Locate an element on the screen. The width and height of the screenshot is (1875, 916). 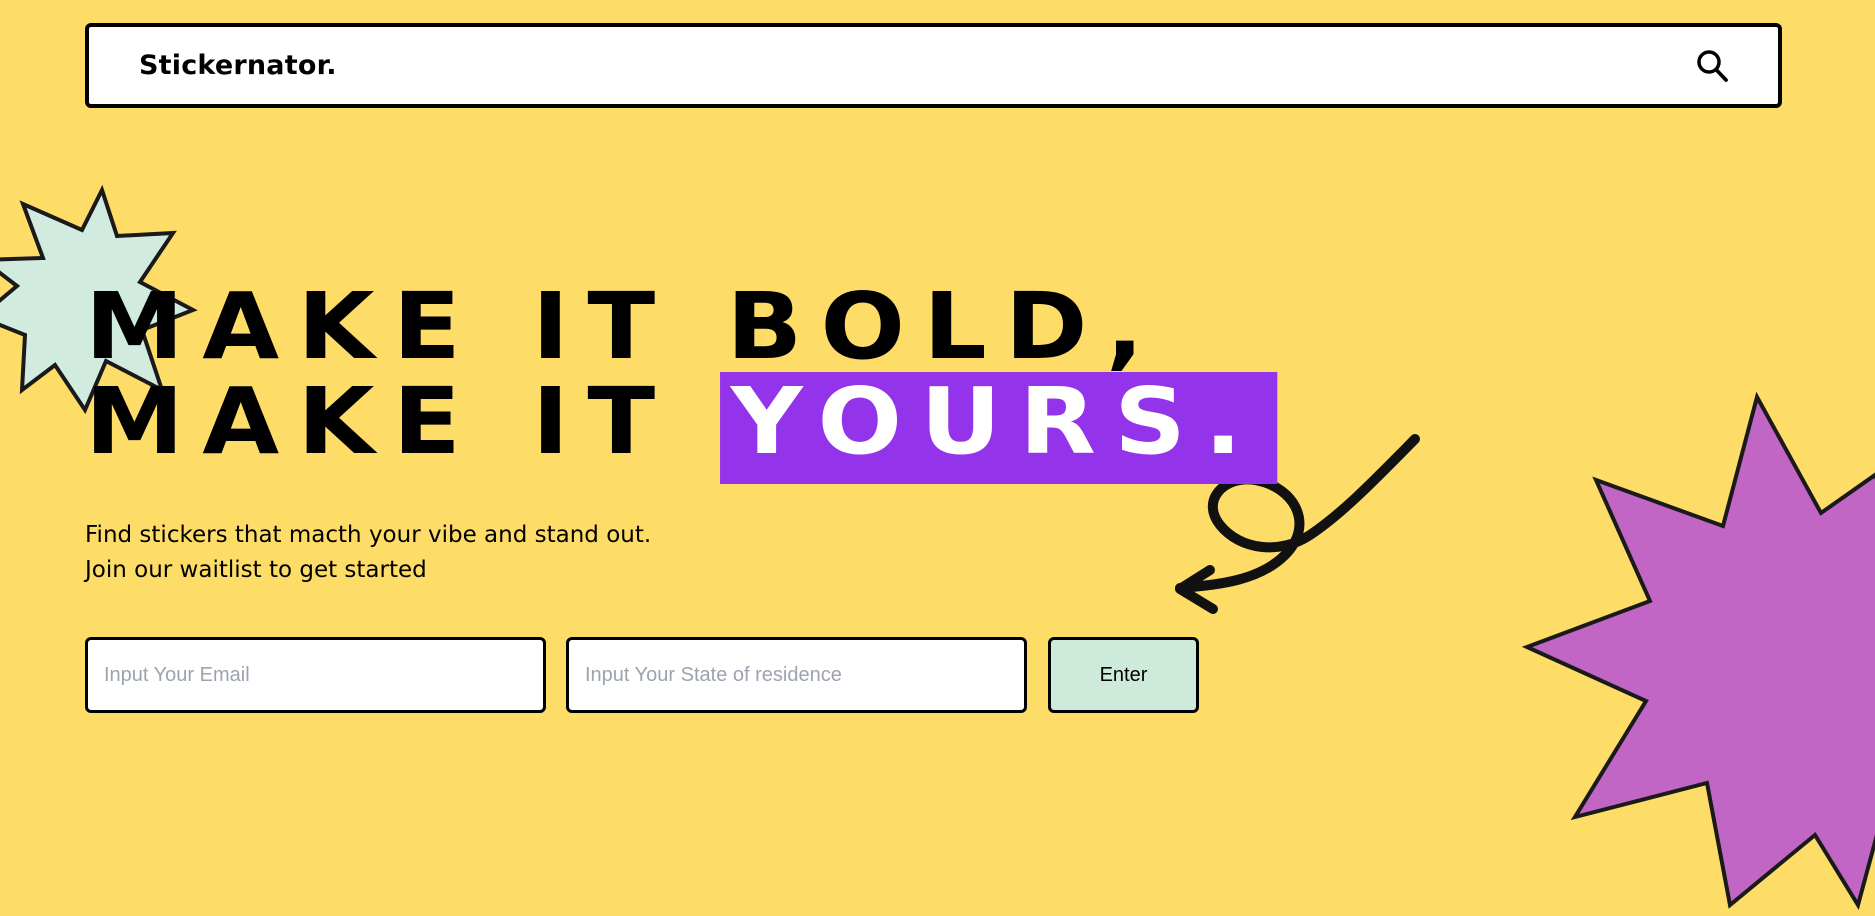
brand-logo: Stickernator. is located at coordinates (238, 65).